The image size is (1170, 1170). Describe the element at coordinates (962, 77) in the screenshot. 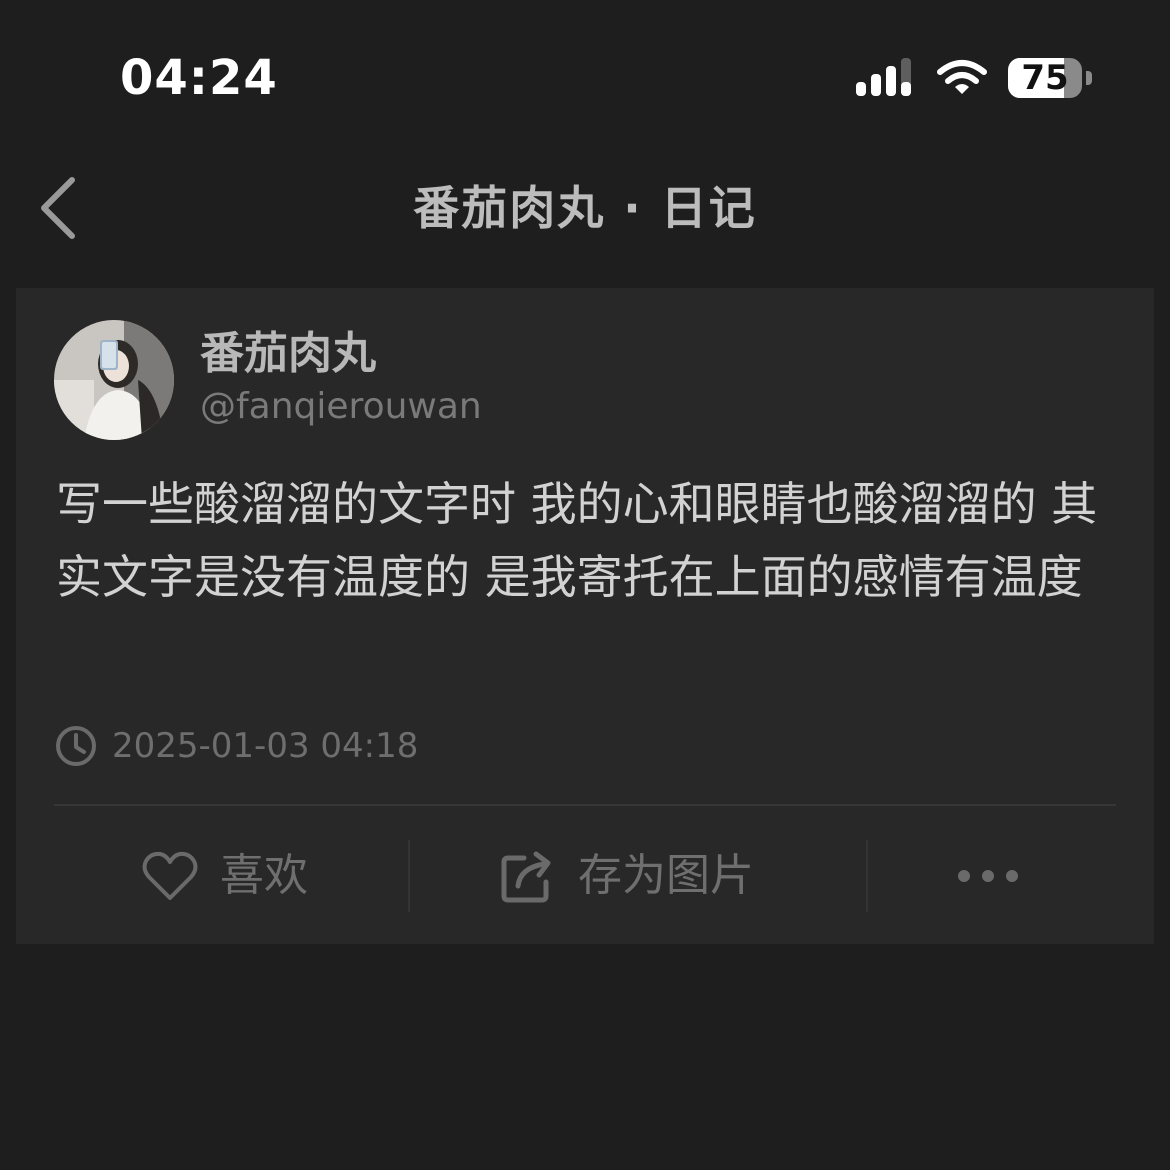

I see `wifi-icon` at that location.